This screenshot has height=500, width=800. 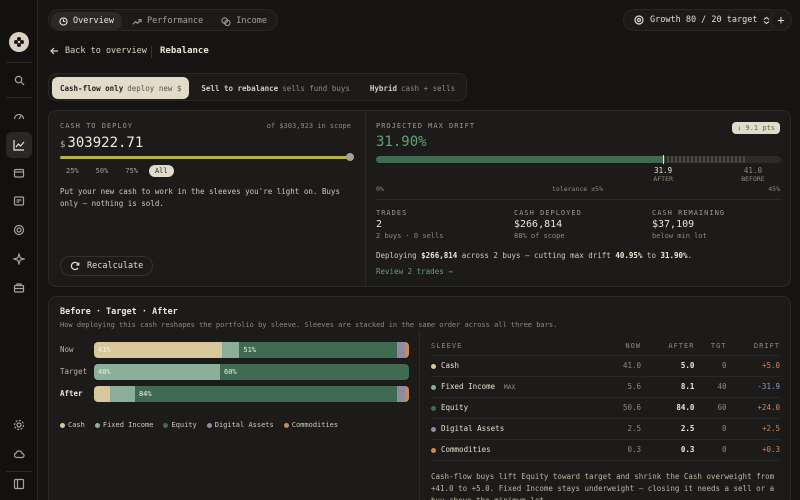 What do you see at coordinates (629, 255) in the screenshot?
I see `summary-from: 40.95%` at bounding box center [629, 255].